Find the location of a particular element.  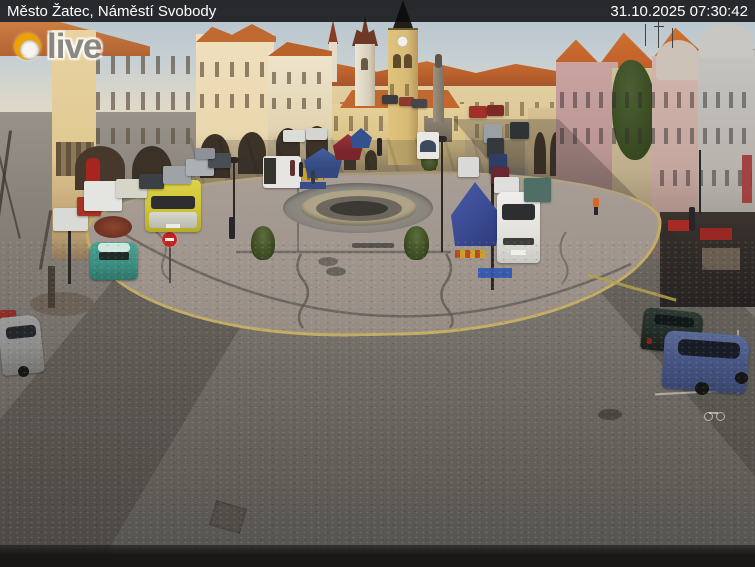

church-tower-window is located at coordinates (364, 64).